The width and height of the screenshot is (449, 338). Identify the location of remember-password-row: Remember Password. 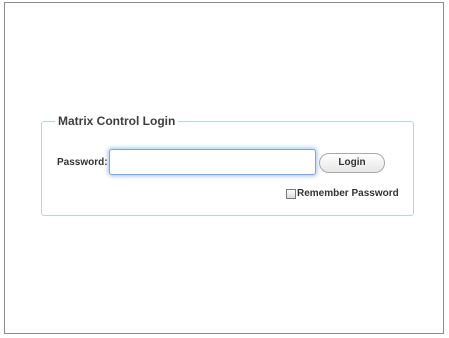
(342, 194).